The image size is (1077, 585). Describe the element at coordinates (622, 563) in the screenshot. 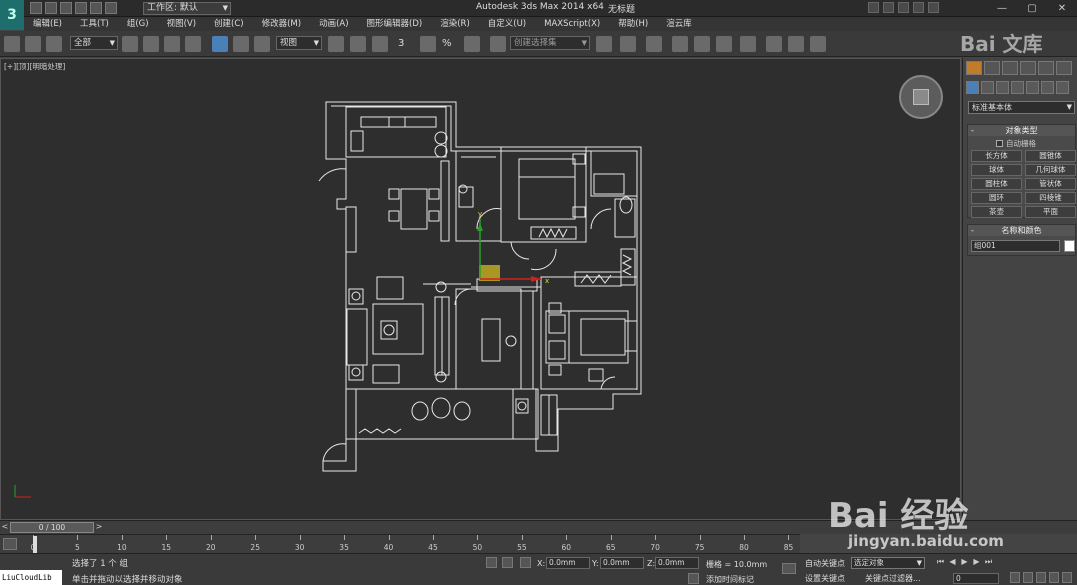

I see `y-coordinate-field: 0.0mm` at that location.